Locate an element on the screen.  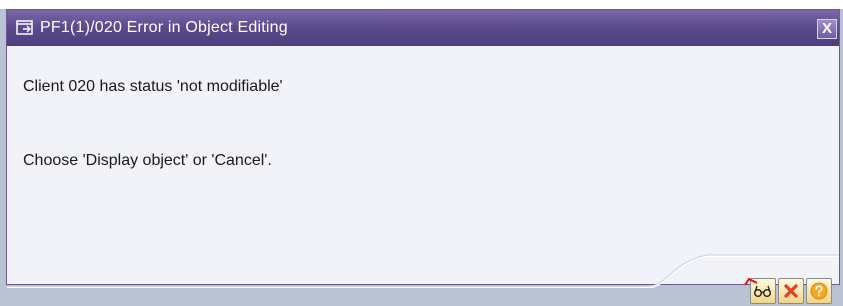
message-line-1: Client 020 has status 'not modifiable' is located at coordinates (153, 86).